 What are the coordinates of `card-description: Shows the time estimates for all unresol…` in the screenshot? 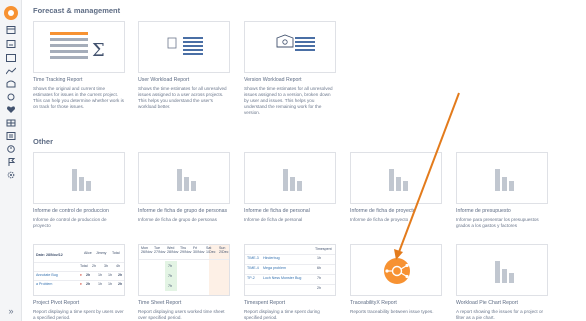 It's located at (182, 97).